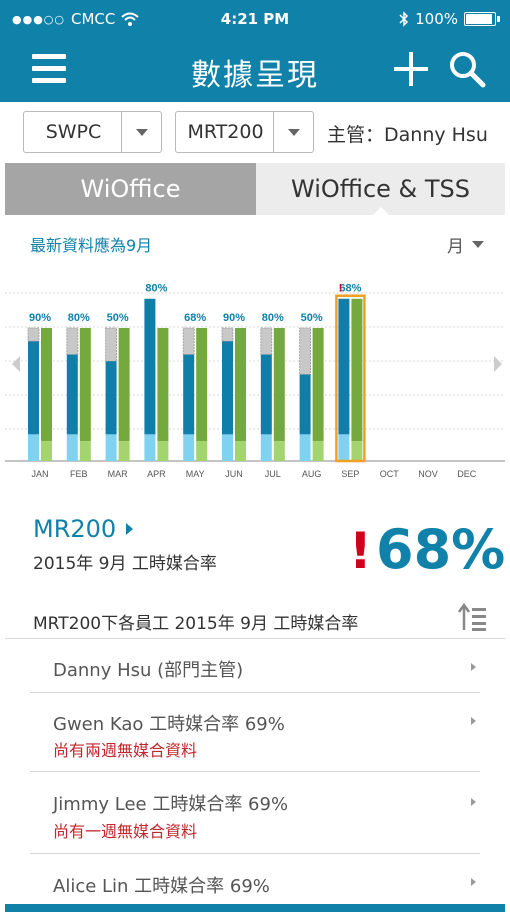  Describe the element at coordinates (234, 474) in the screenshot. I see `x-tick-label: JUN` at that location.